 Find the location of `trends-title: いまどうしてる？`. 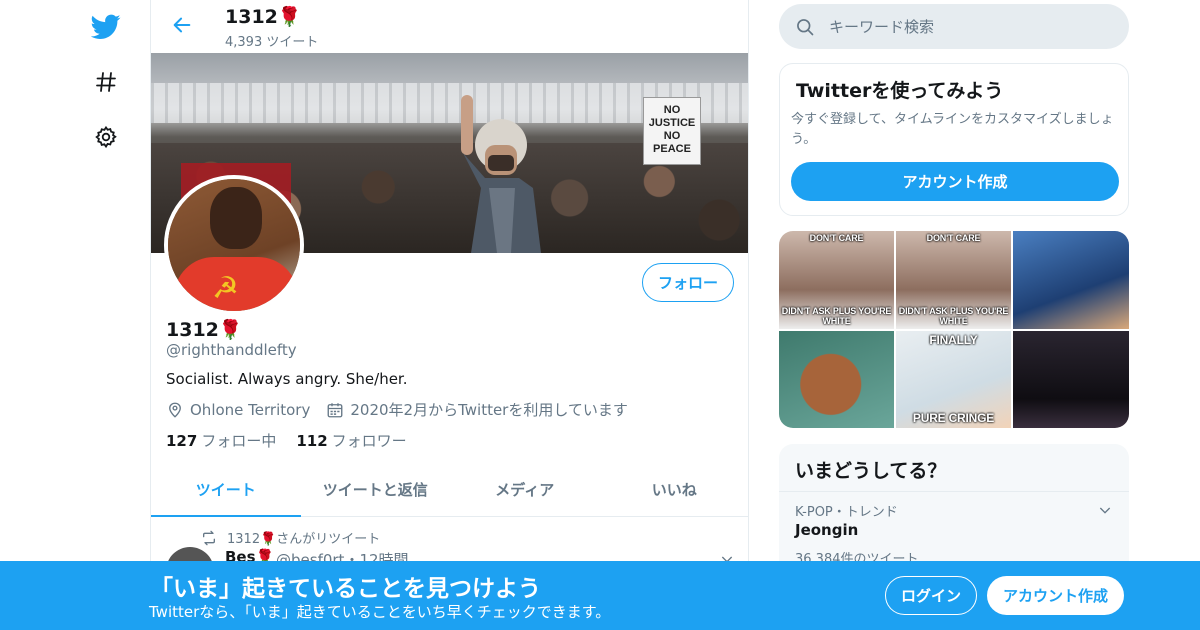

trends-title: いまどうしてる？ is located at coordinates (871, 471).